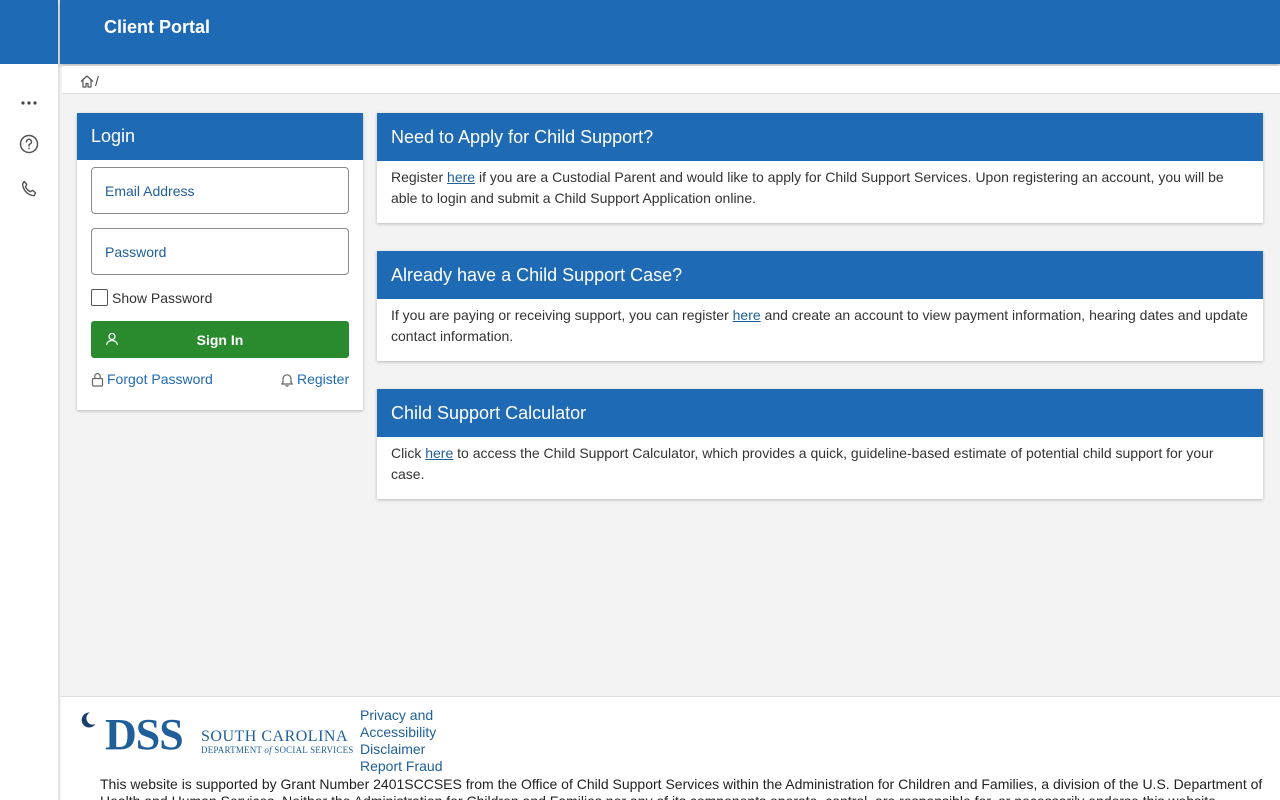  I want to click on login-title: Login, so click(220, 136).